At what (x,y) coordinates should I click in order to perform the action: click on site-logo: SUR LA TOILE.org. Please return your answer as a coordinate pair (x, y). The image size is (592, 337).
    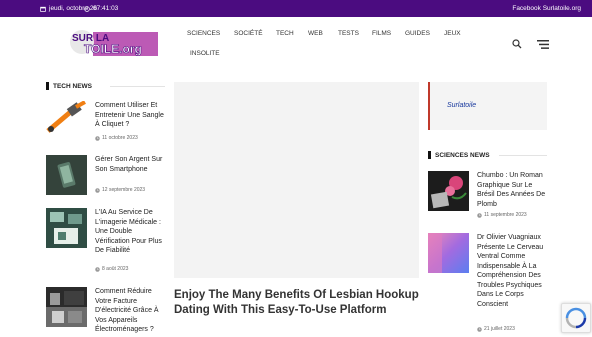
    Looking at the image, I should click on (115, 43).